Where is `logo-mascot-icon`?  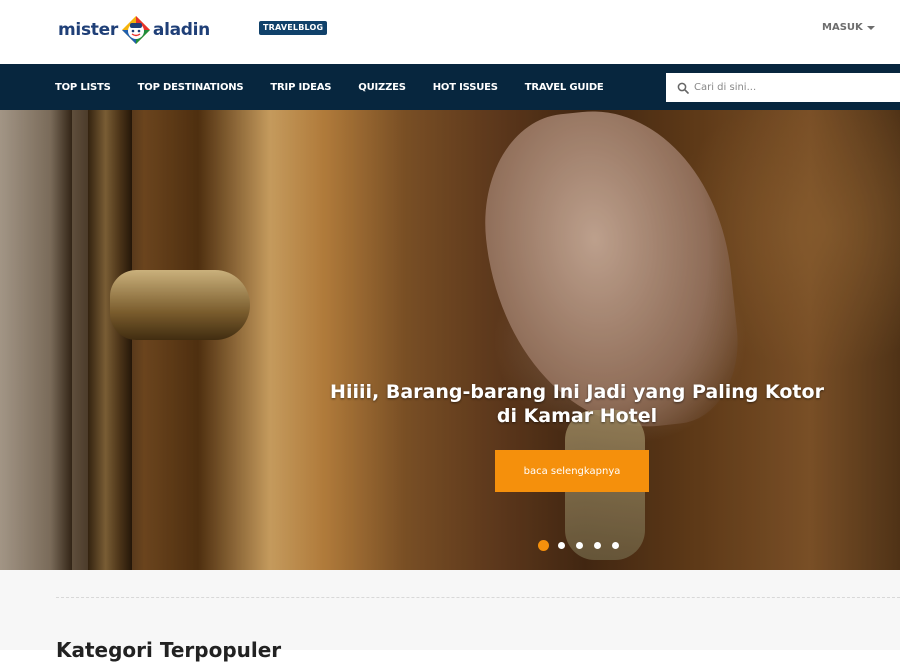
logo-mascot-icon is located at coordinates (136, 30).